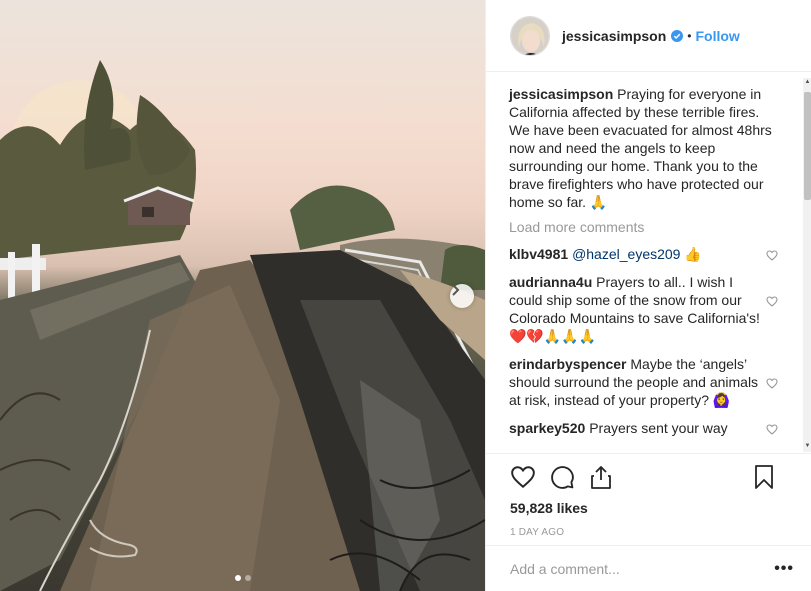 The height and width of the screenshot is (591, 811). Describe the element at coordinates (660, 227) in the screenshot. I see `load-more-comments-button: Load more comments` at that location.